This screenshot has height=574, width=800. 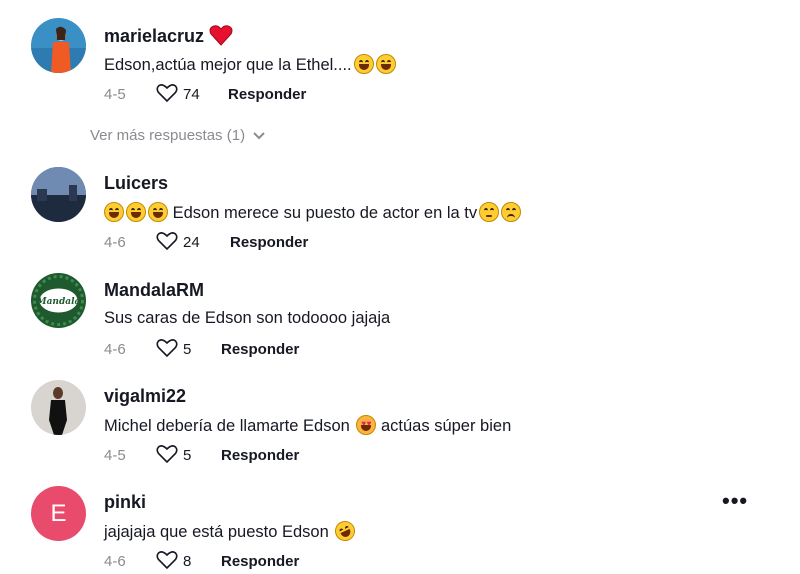 What do you see at coordinates (187, 561) in the screenshot?
I see `like-count: 8` at bounding box center [187, 561].